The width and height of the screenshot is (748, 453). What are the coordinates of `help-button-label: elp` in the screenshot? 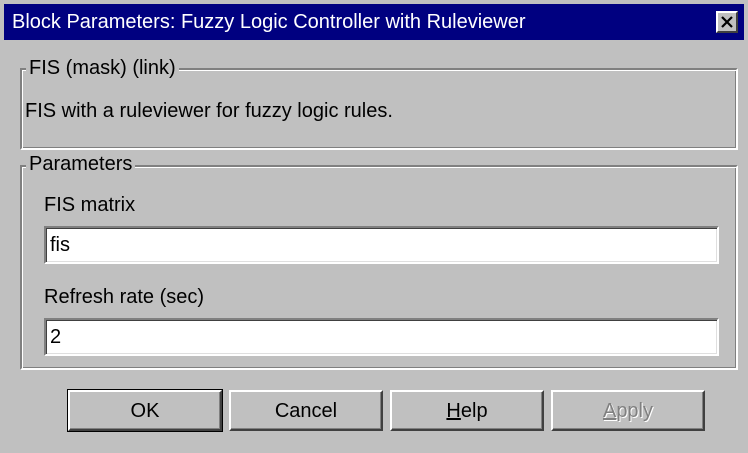 It's located at (474, 410).